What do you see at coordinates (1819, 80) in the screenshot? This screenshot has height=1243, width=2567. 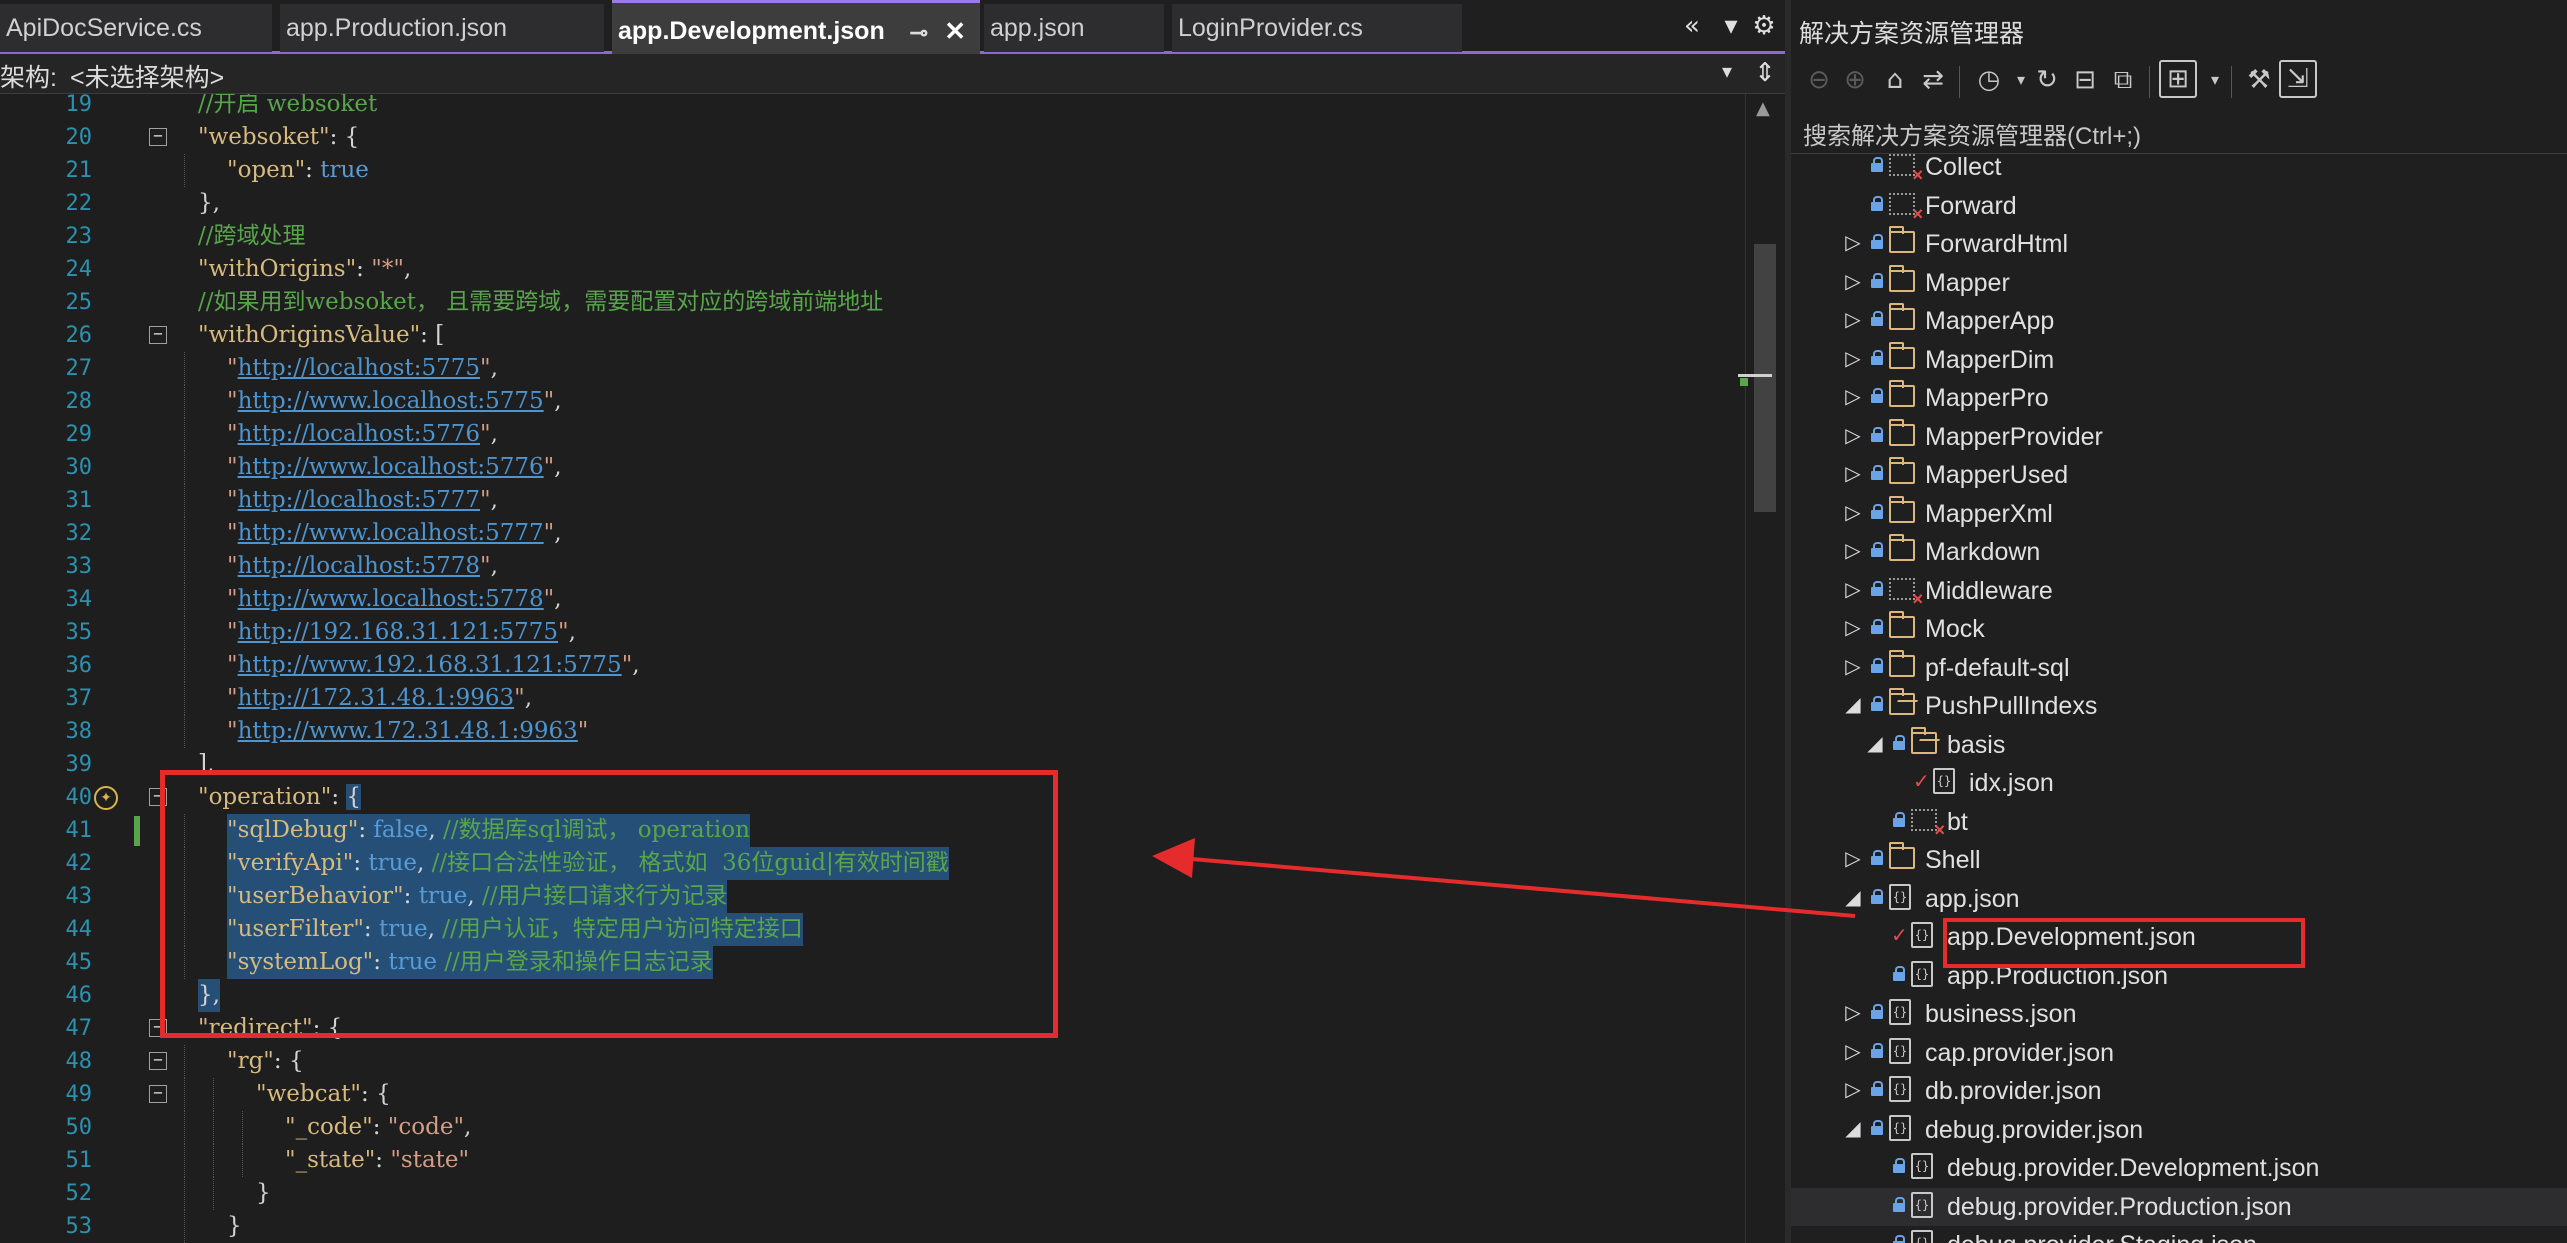 I see `back-icon: ⊖` at bounding box center [1819, 80].